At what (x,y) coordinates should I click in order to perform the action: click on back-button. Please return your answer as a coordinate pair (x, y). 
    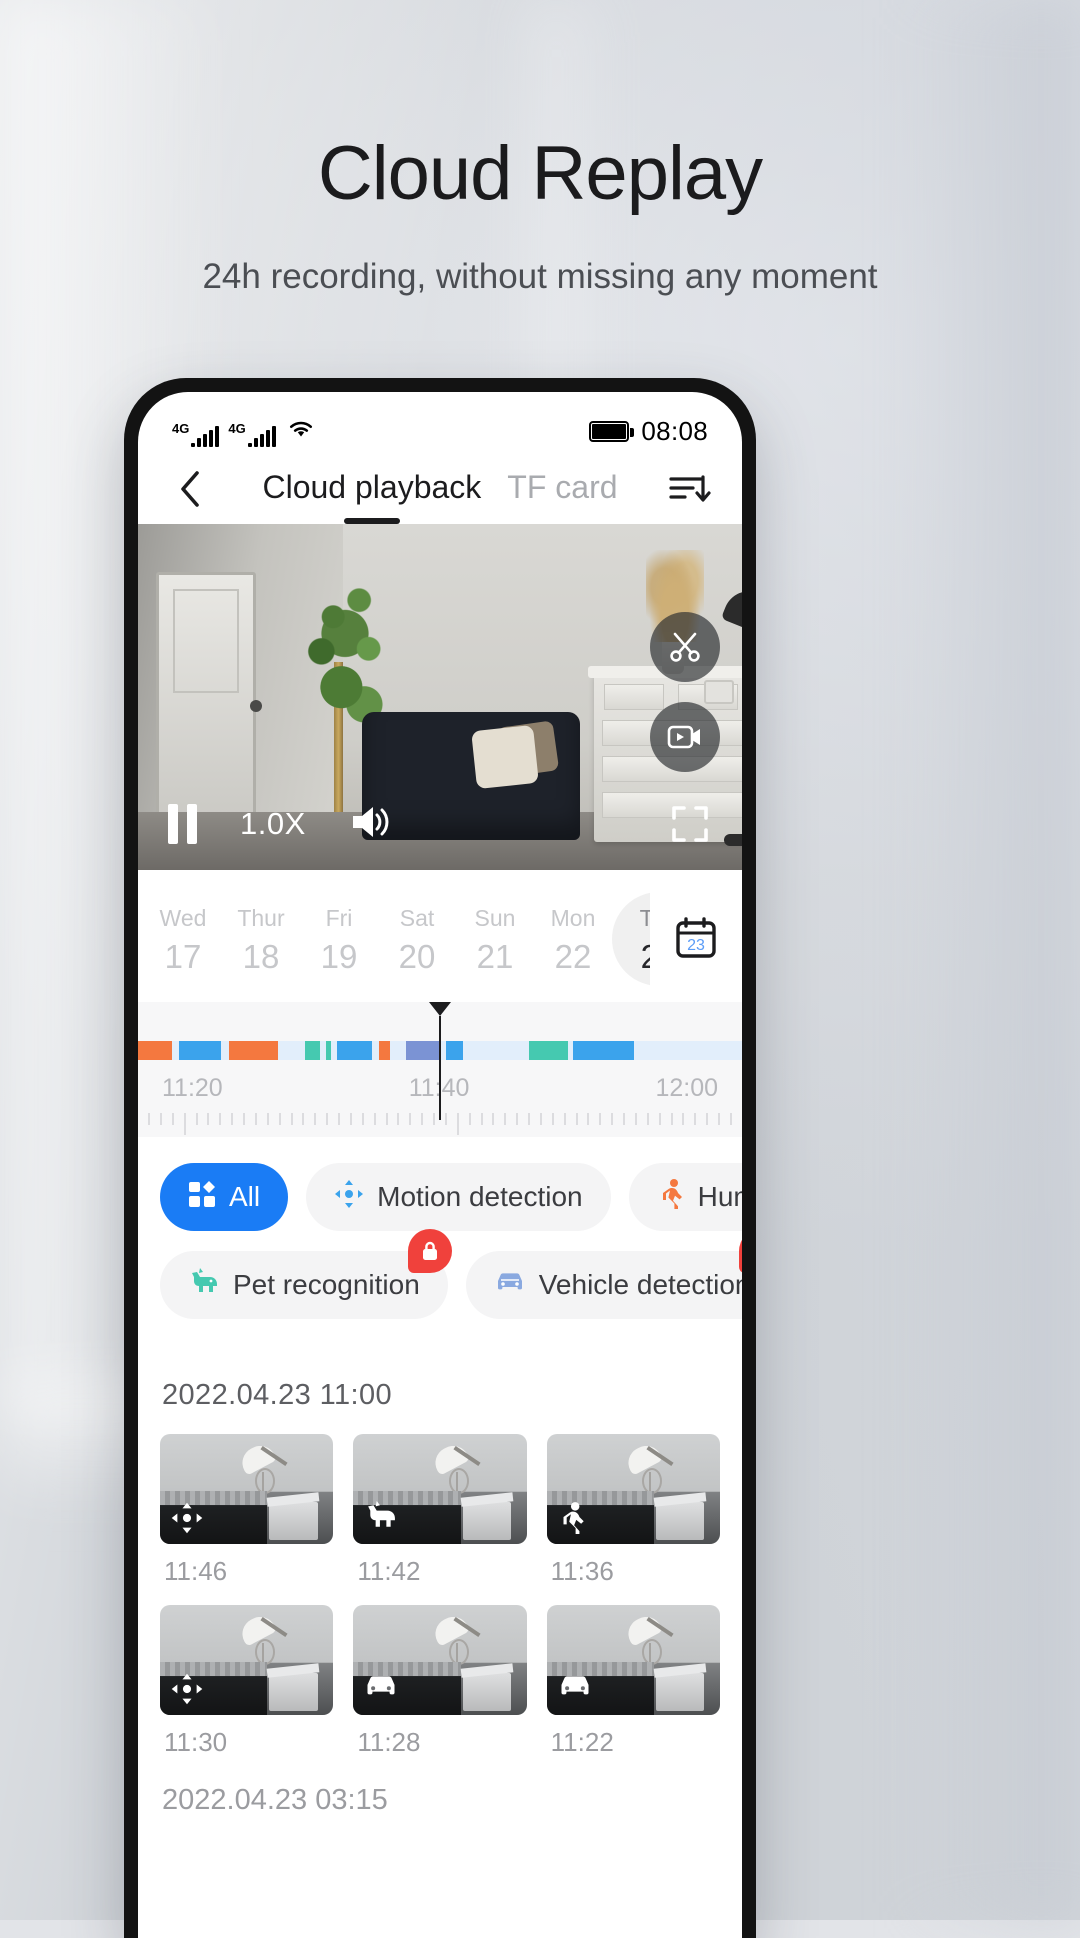
    Looking at the image, I should click on (190, 489).